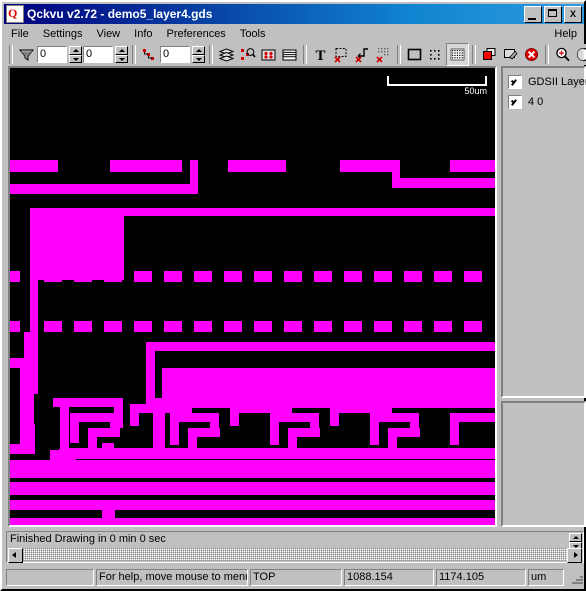  I want to click on layers-icon, so click(226, 54).